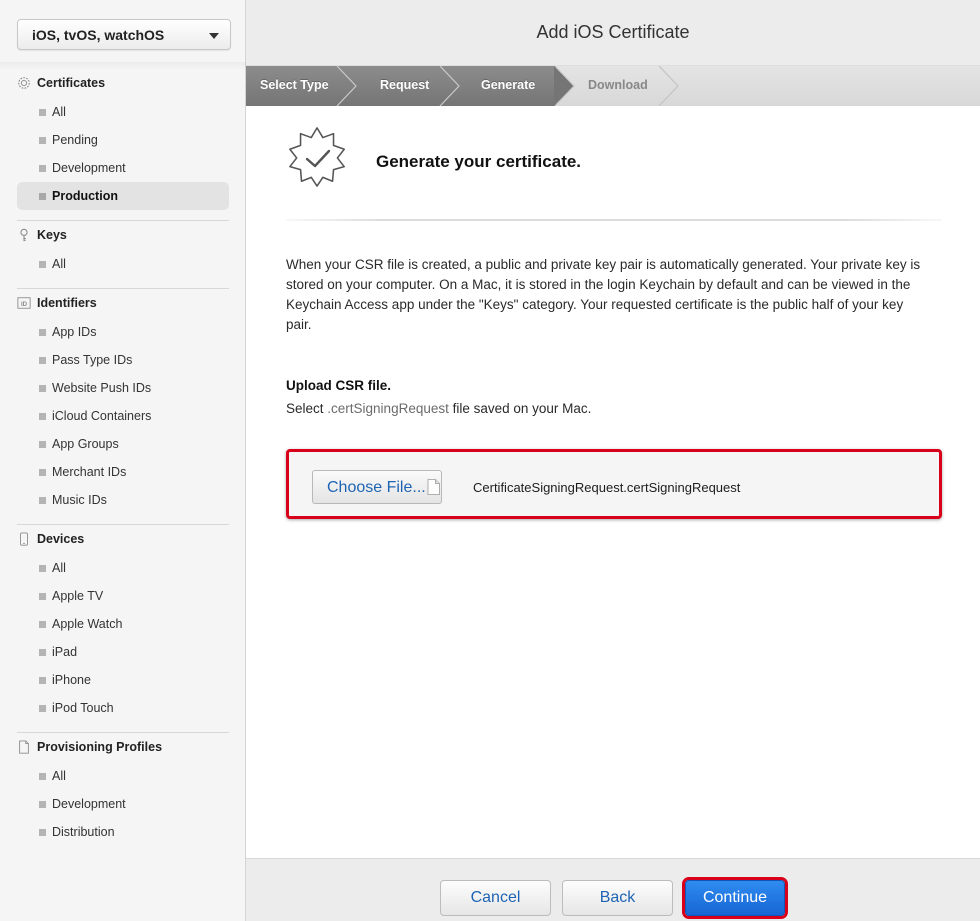 This screenshot has height=921, width=980. Describe the element at coordinates (123, 568) in the screenshot. I see `sidebar-item-devices-all: All` at that location.